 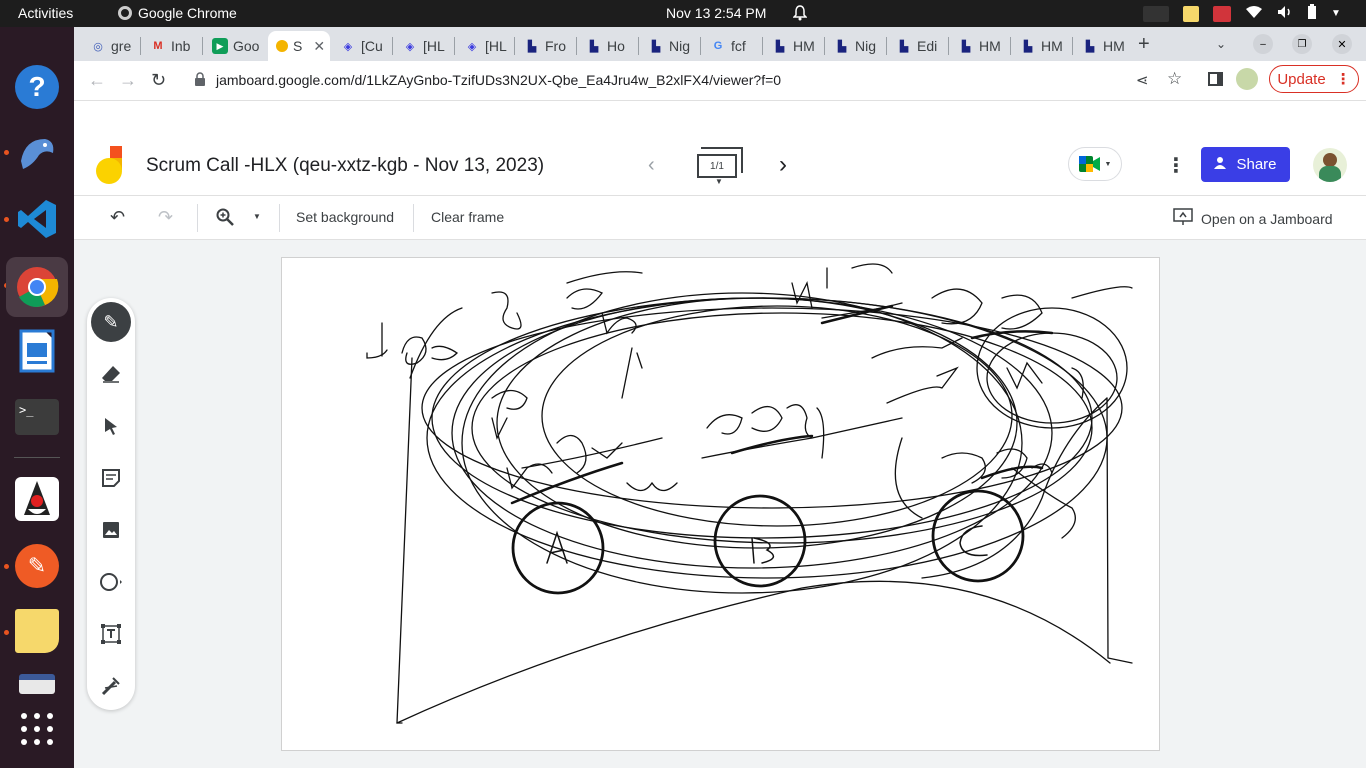 What do you see at coordinates (1191, 13) in the screenshot?
I see `sticky-notes-tray-icon` at bounding box center [1191, 13].